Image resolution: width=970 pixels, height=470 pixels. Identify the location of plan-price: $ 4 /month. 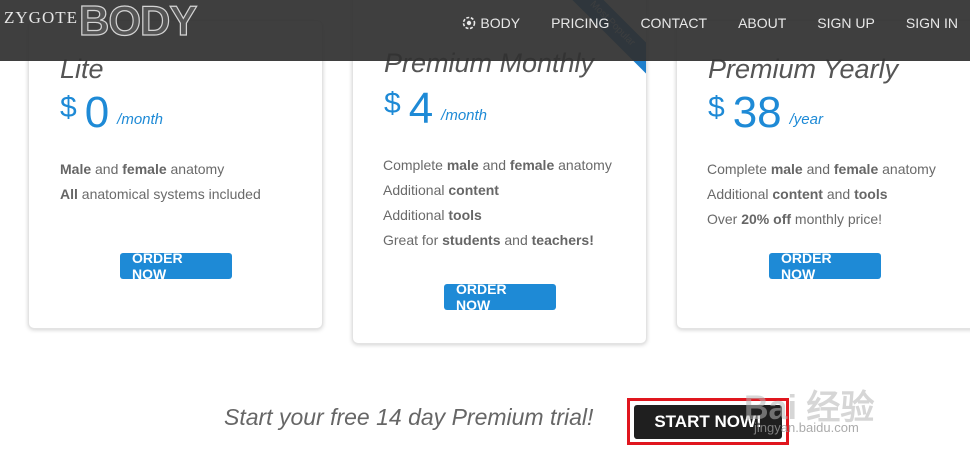
(435, 109).